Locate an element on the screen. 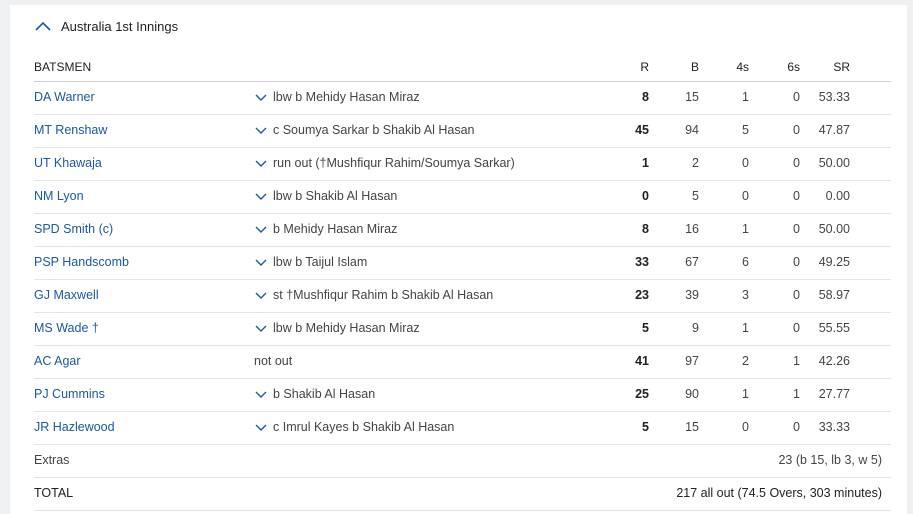  batsman-name: SPD Smith (c) is located at coordinates (73, 229).